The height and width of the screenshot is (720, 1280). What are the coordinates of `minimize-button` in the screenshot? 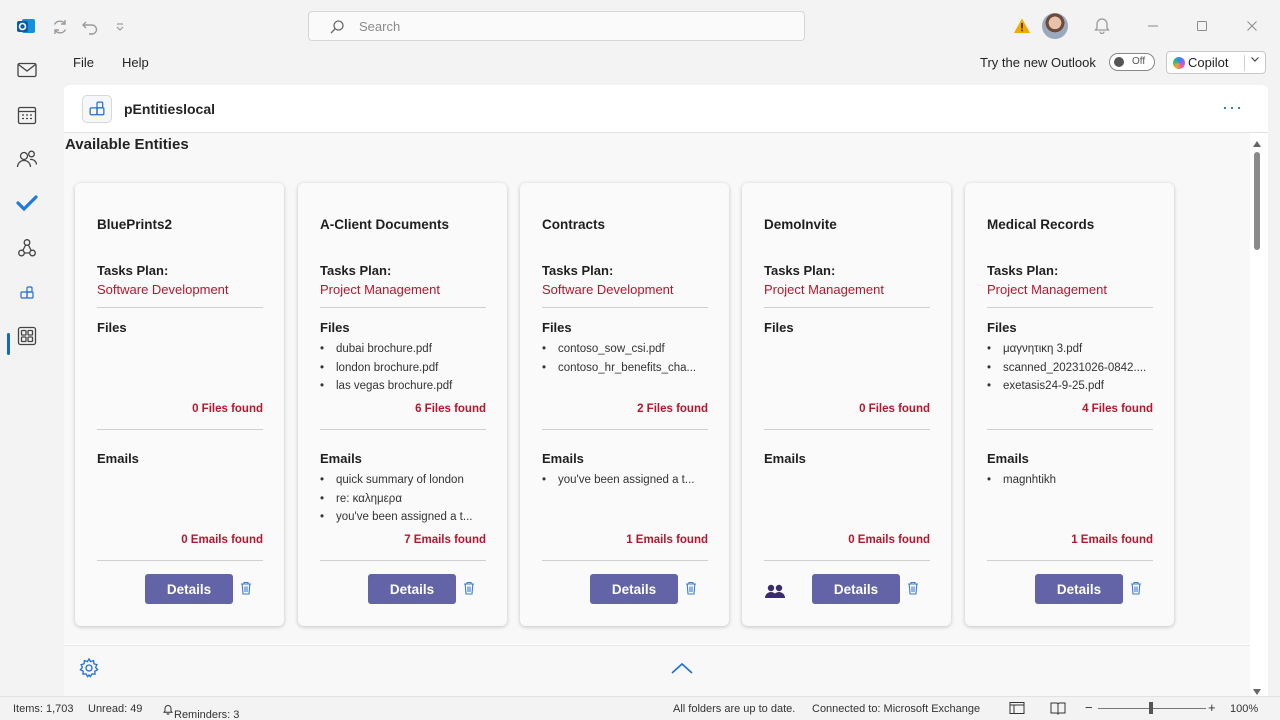 It's located at (1153, 26).